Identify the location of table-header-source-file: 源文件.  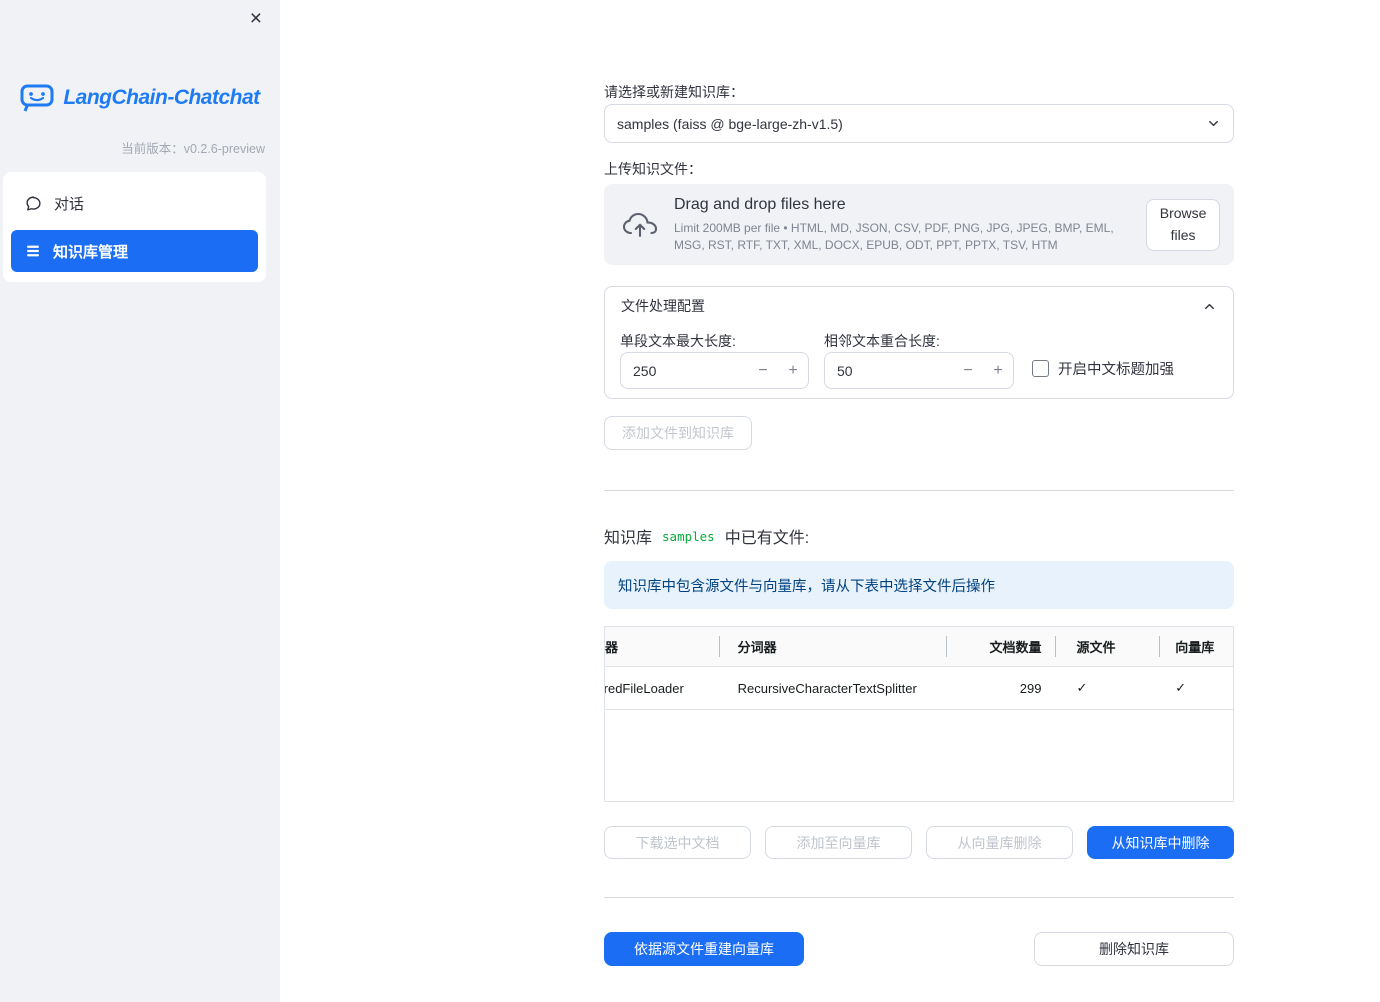
(1108, 646).